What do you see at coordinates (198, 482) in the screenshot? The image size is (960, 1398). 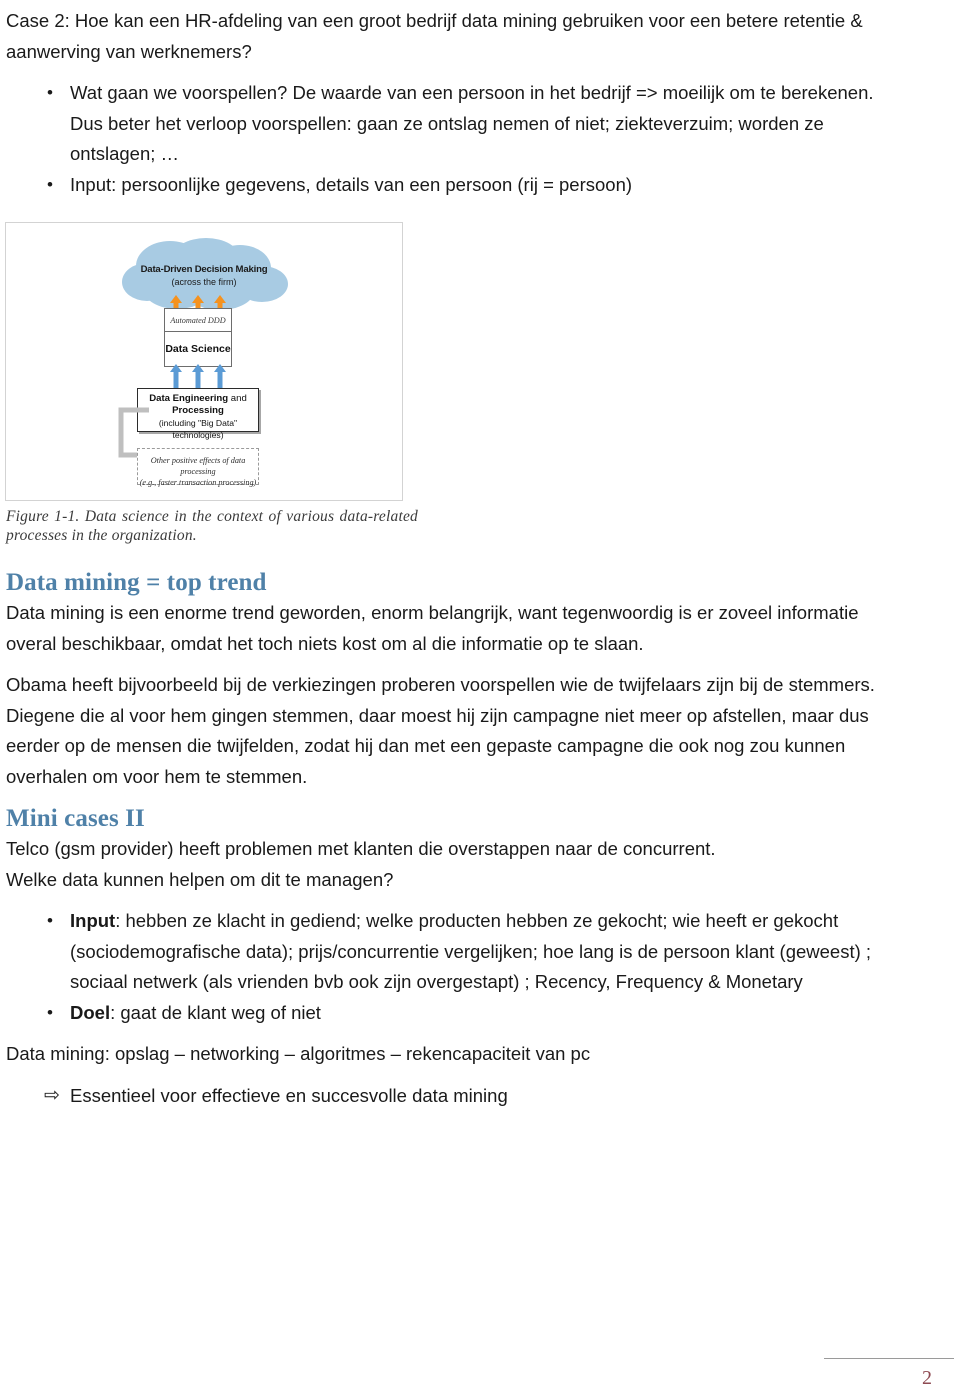 I see `other-effects-line2: (e.g., faster transaction processing)` at bounding box center [198, 482].